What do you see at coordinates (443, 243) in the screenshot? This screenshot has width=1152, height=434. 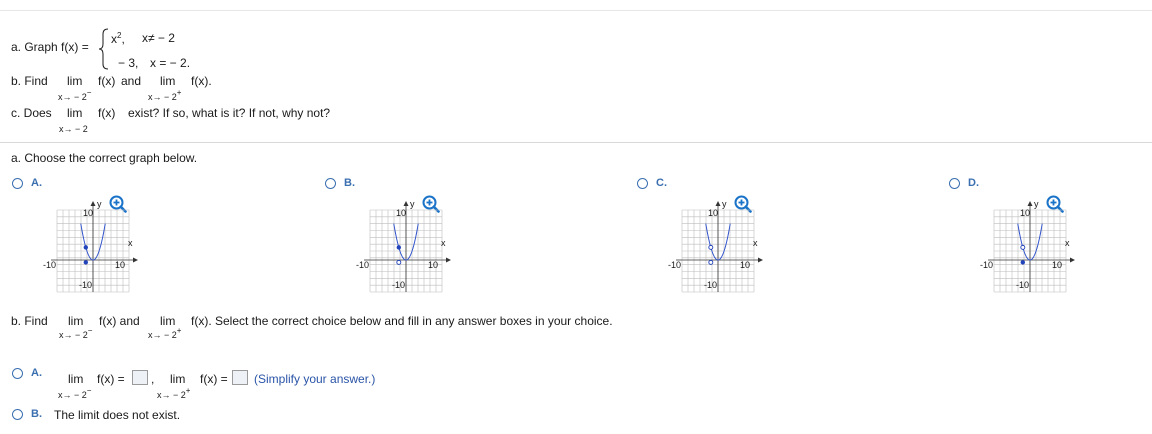 I see `graph-option-b-x-label: x` at bounding box center [443, 243].